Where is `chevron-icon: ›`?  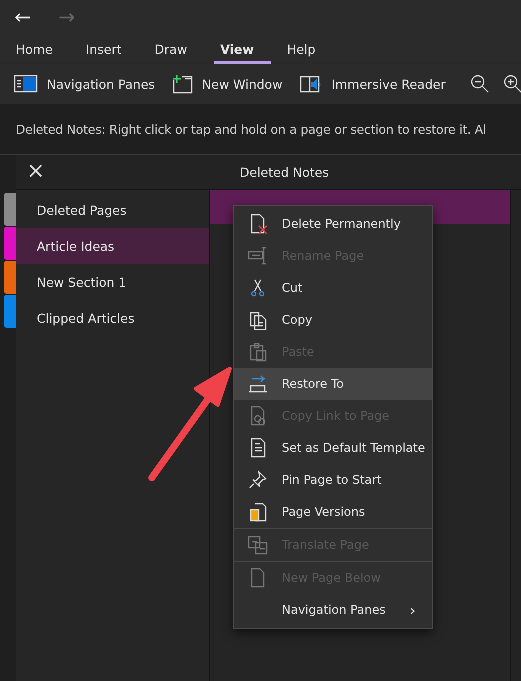 chevron-icon: › is located at coordinates (413, 610).